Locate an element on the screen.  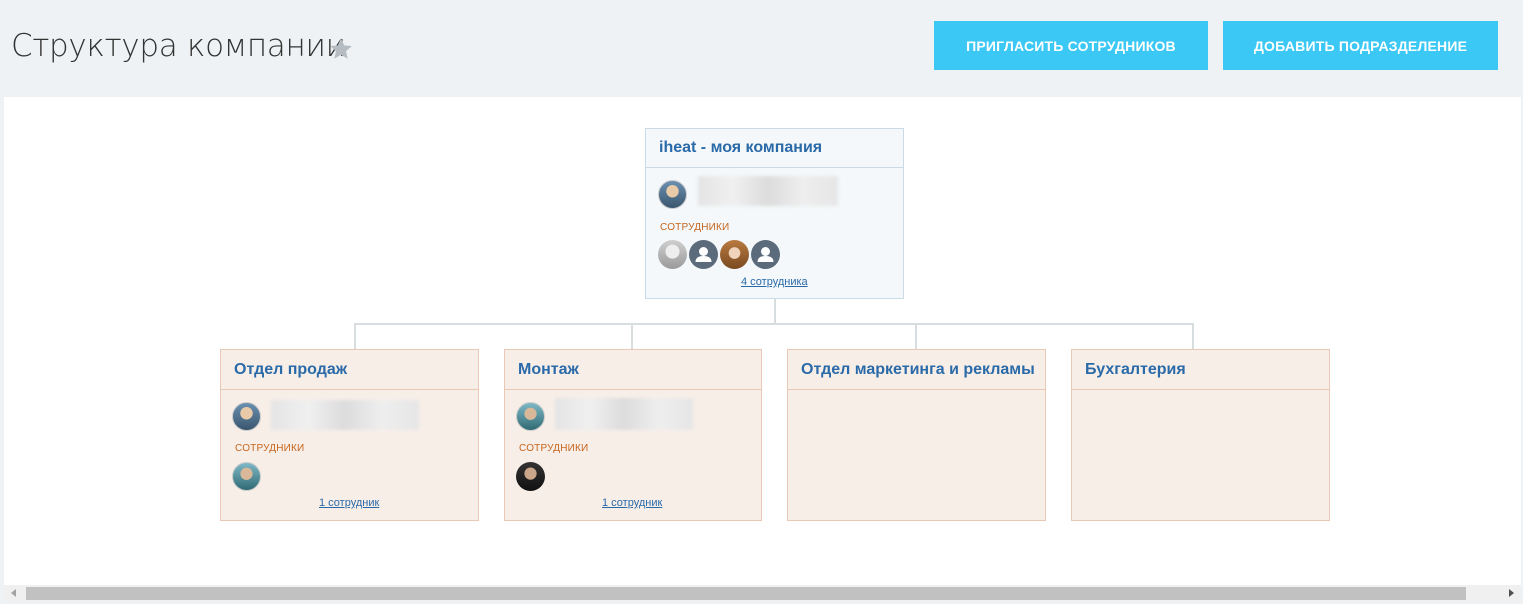
page-title: Структура компании is located at coordinates (178, 46).